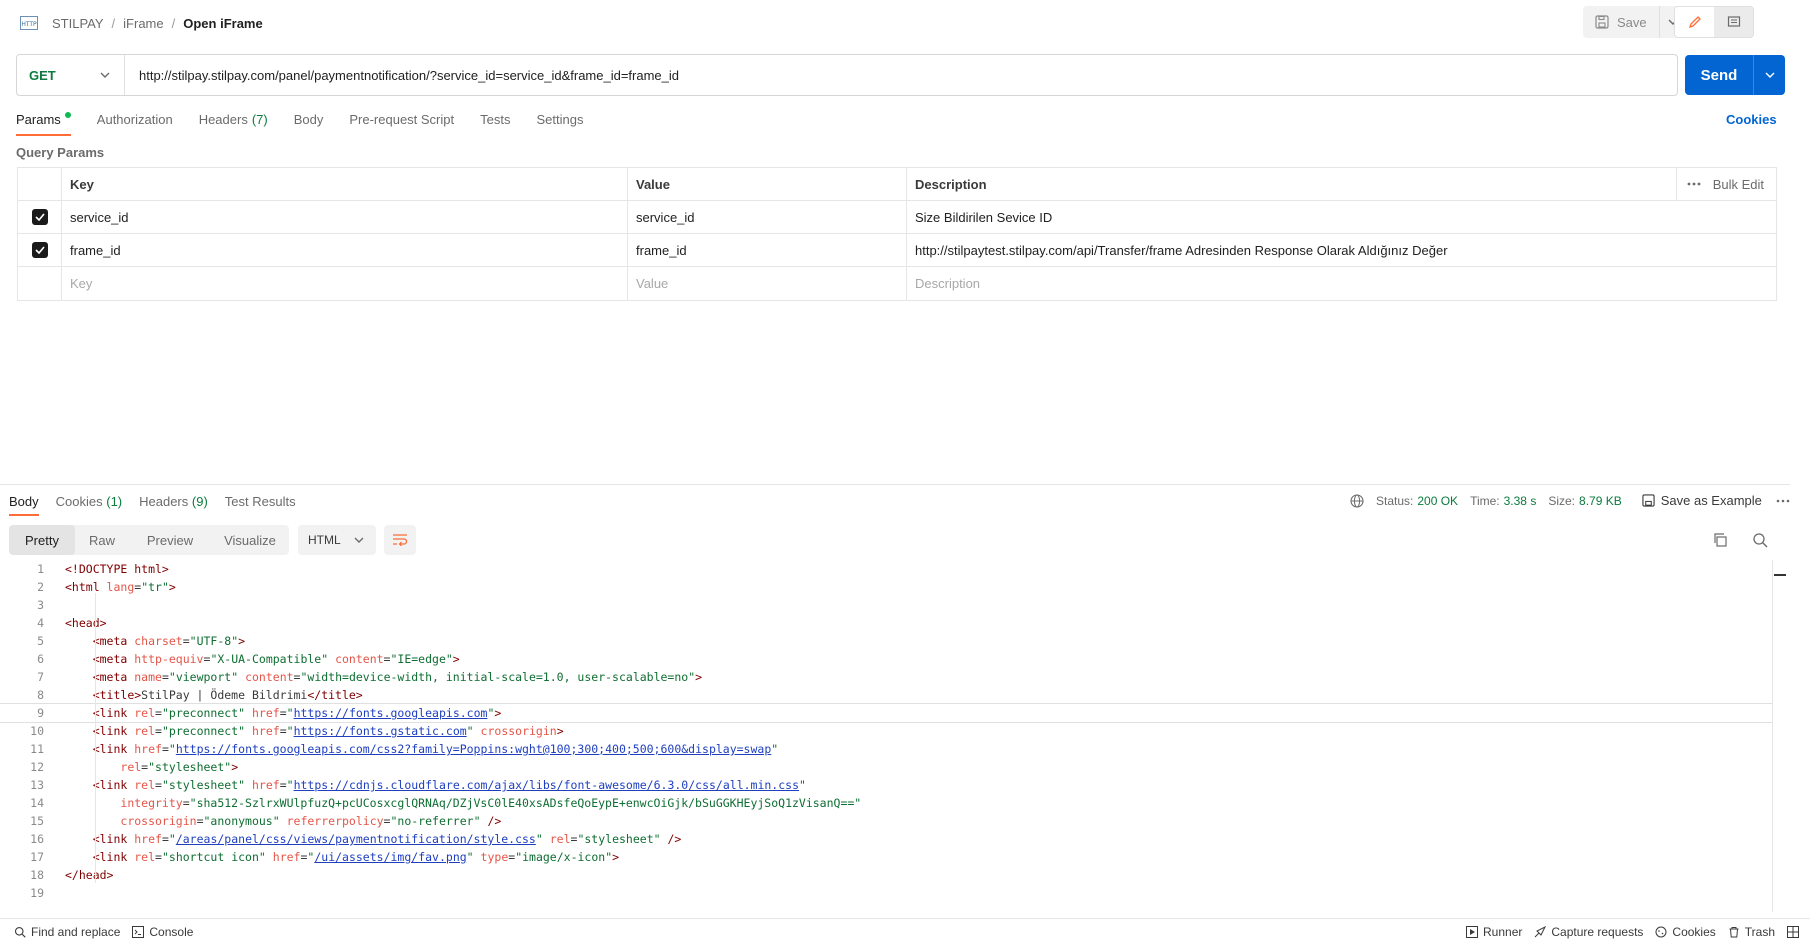  Describe the element at coordinates (895, 484) in the screenshot. I see `pane-divider` at that location.